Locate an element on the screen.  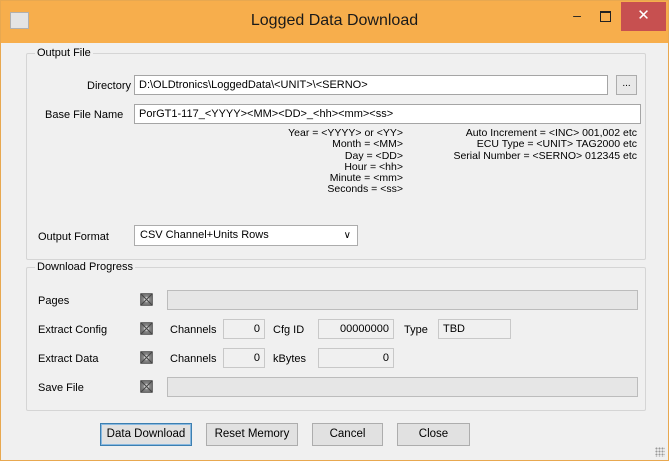
directory-label: Directory is located at coordinates (109, 86).